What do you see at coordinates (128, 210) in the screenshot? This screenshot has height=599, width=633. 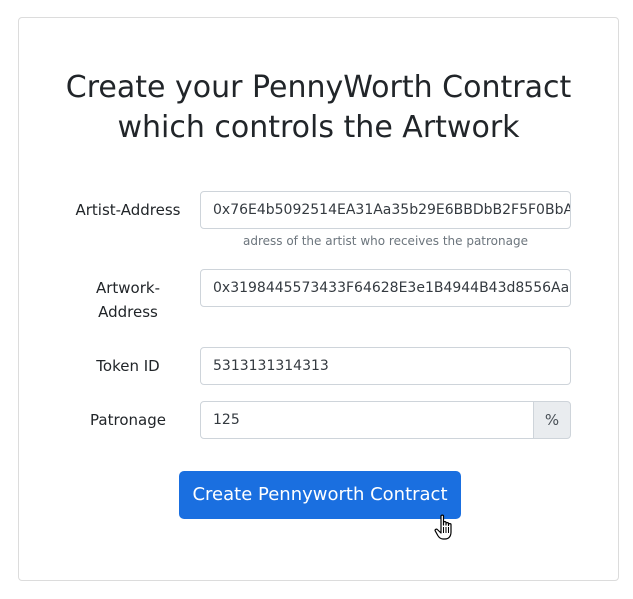 I see `artist-address-label: Artist-Address` at bounding box center [128, 210].